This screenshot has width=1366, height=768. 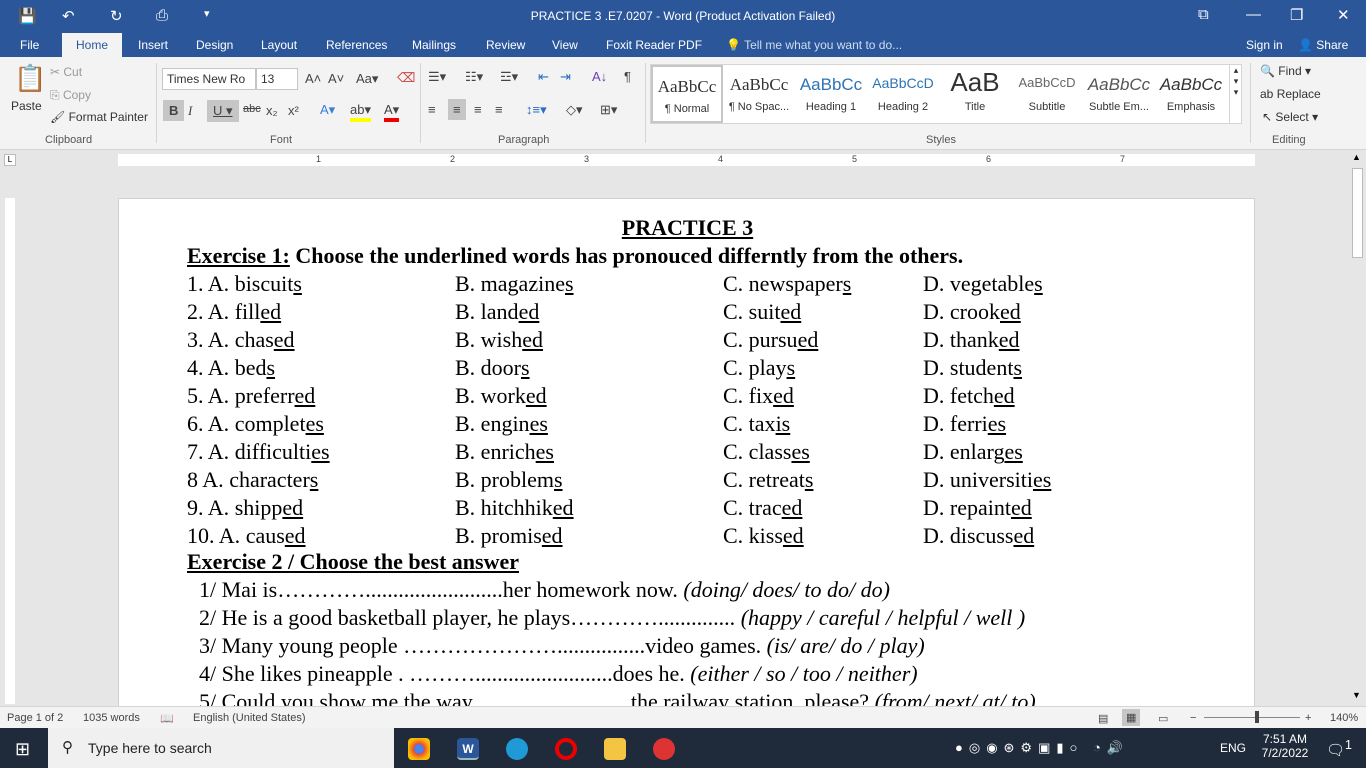 What do you see at coordinates (209, 79) in the screenshot?
I see `font-name-select: Times New Ro` at bounding box center [209, 79].